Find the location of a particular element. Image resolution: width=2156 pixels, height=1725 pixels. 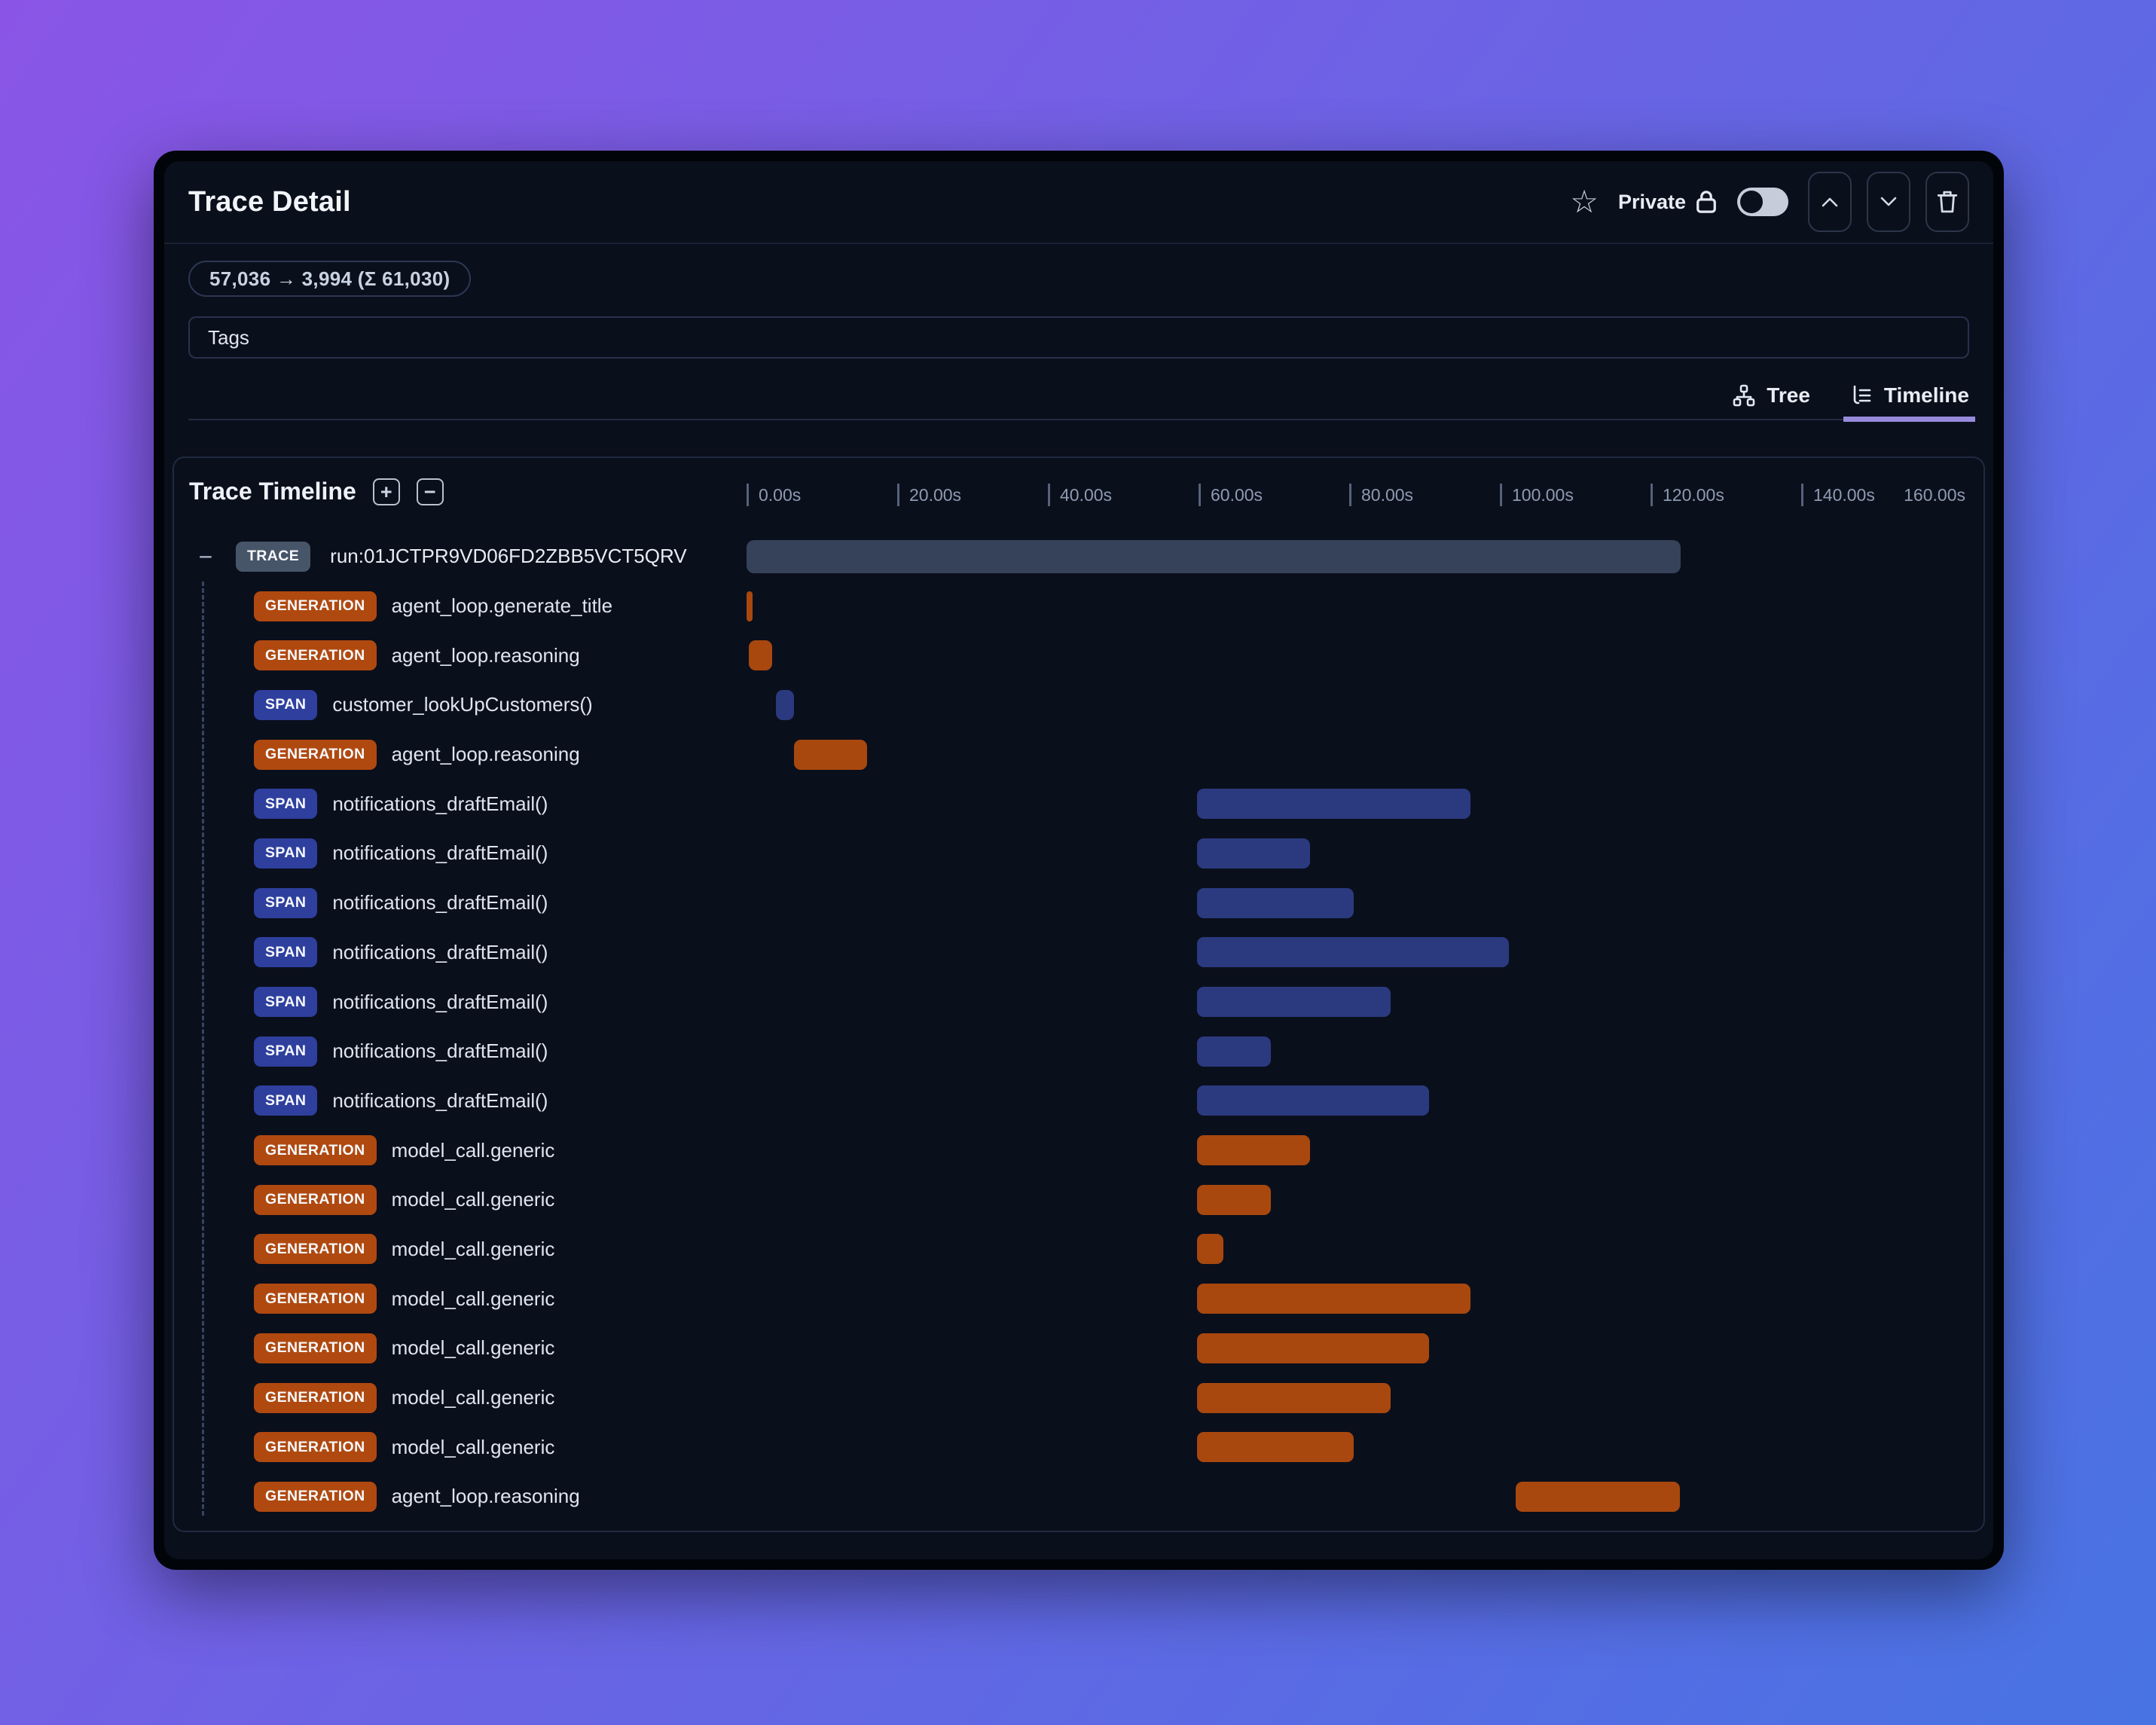

previous-trace-button is located at coordinates (1830, 202).